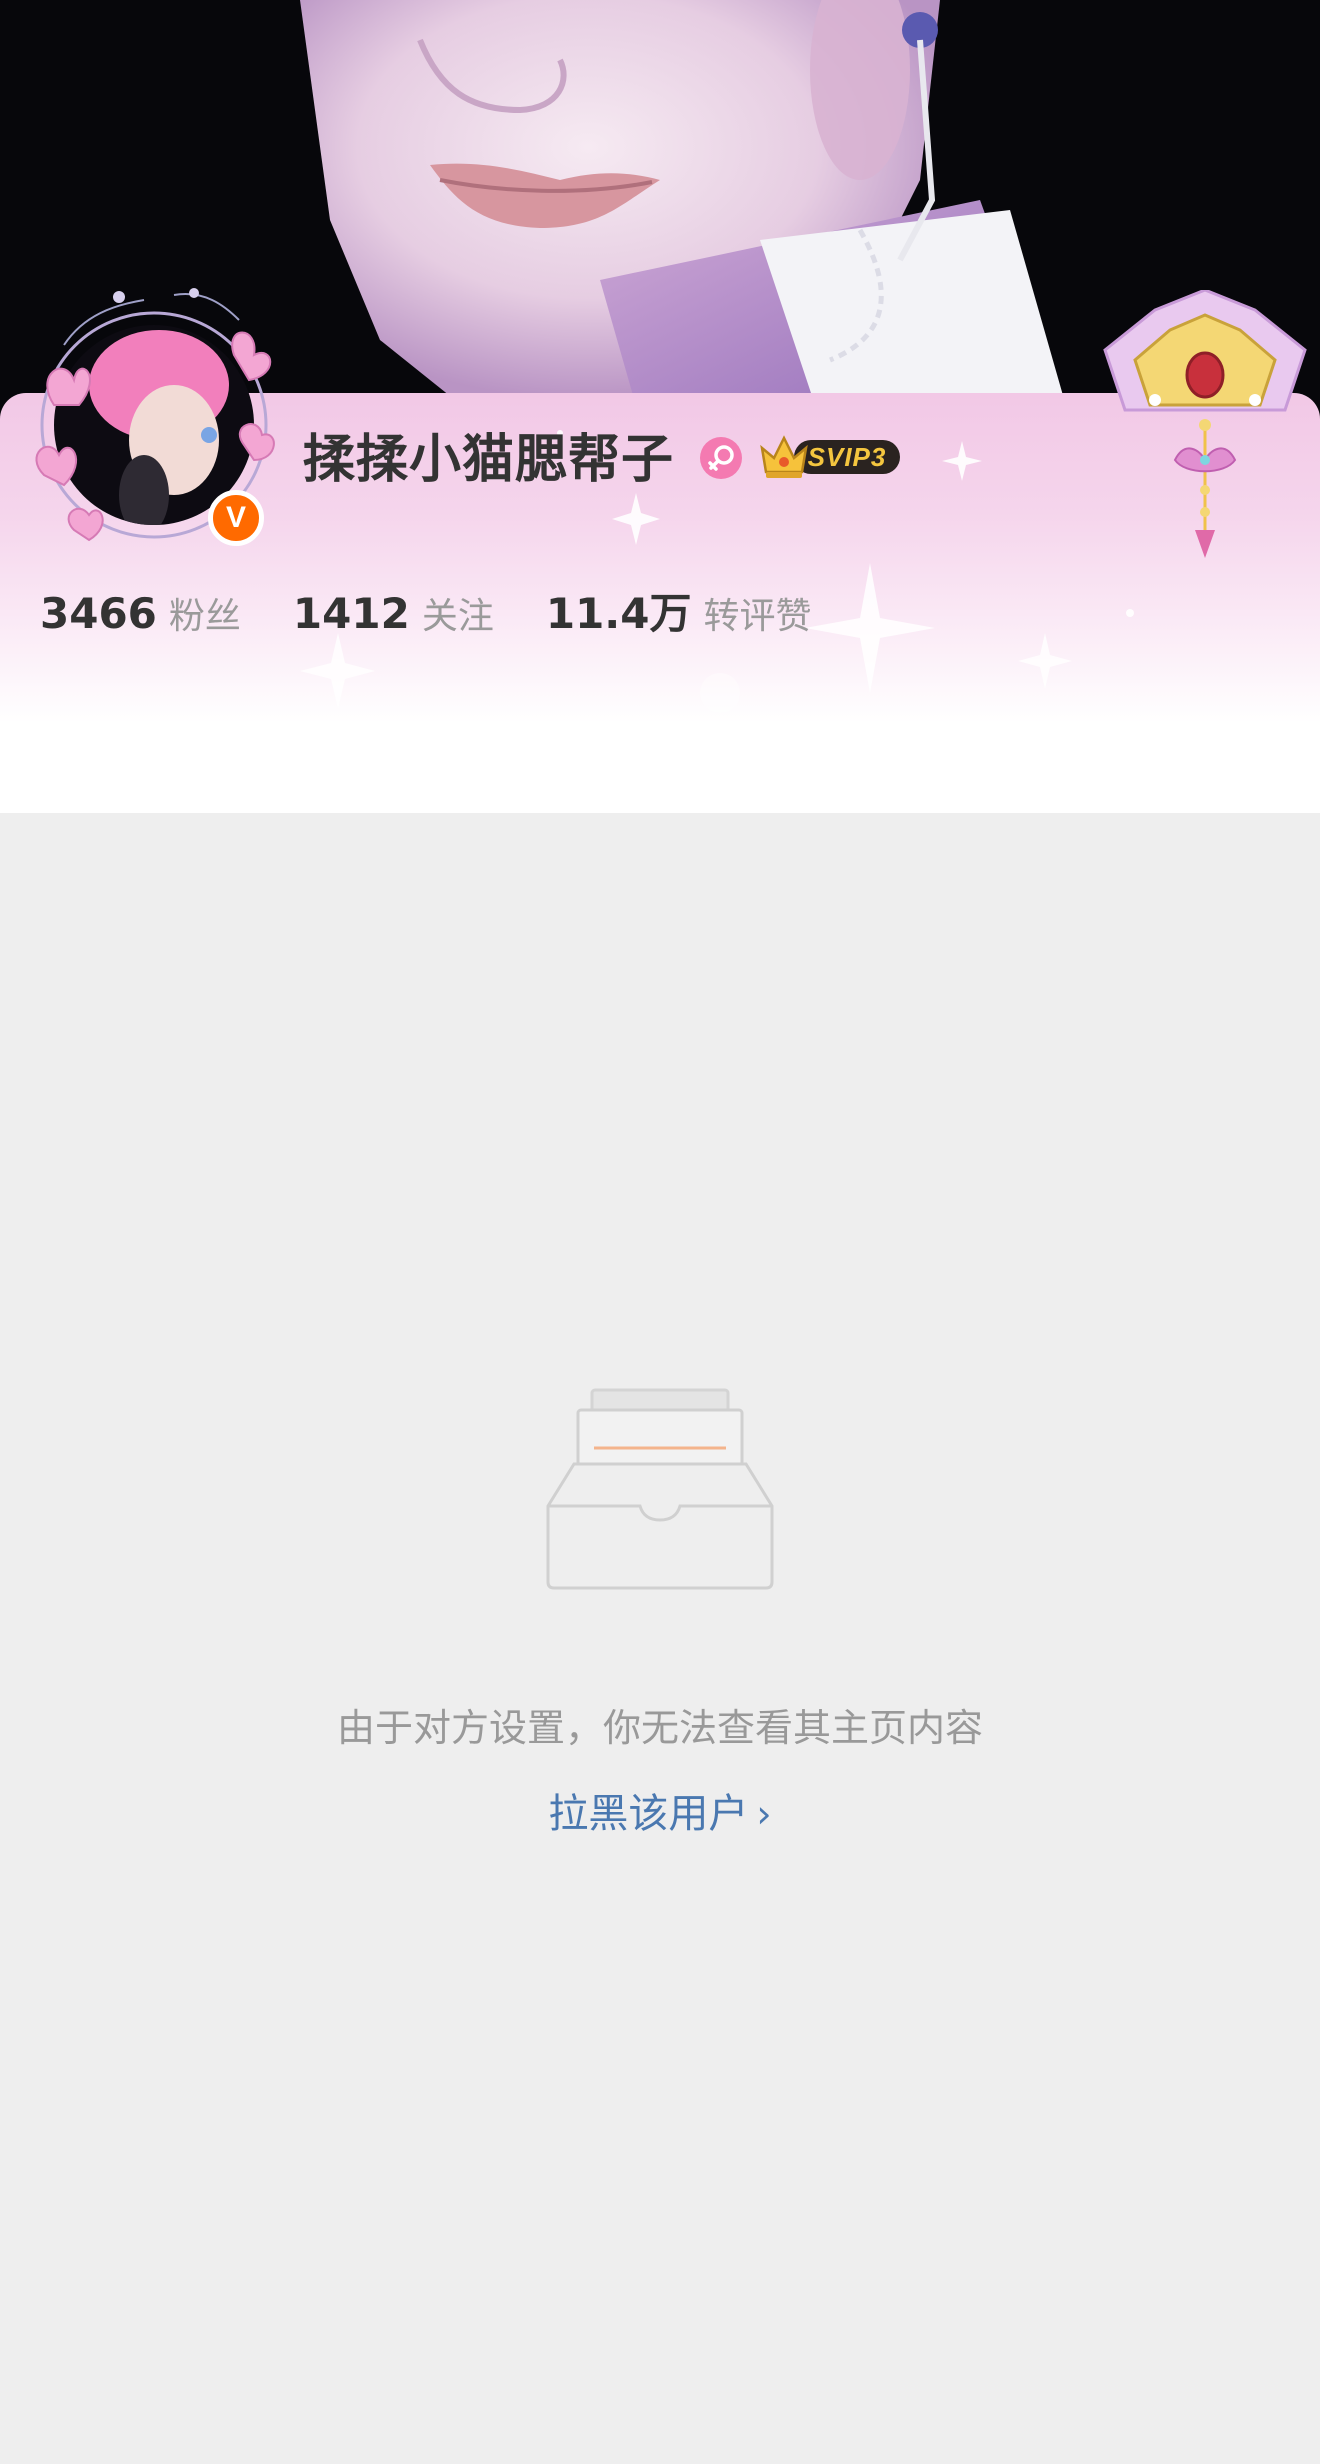  What do you see at coordinates (721, 458) in the screenshot?
I see `female-icon` at bounding box center [721, 458].